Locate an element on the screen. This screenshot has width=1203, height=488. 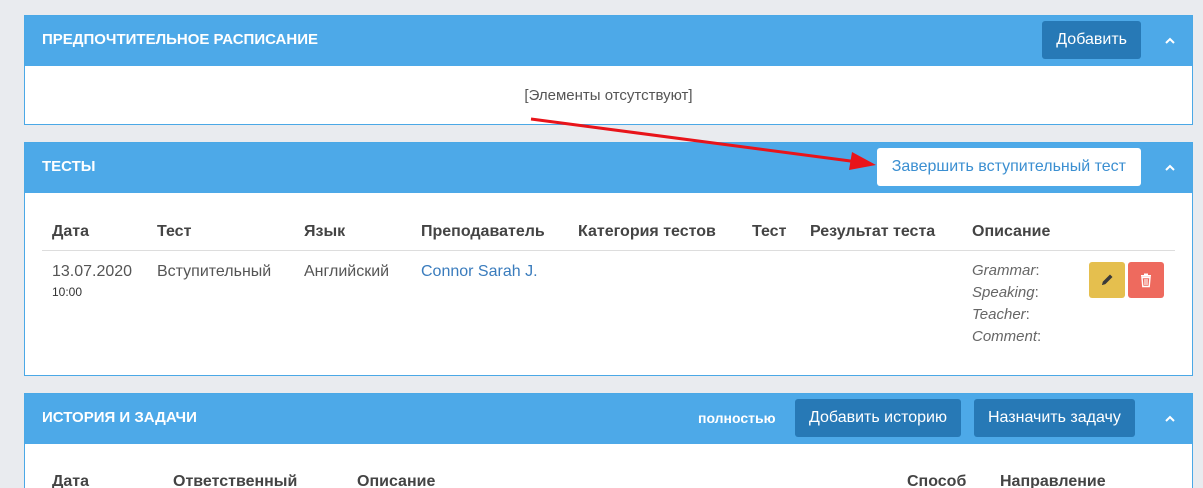
panel-header: ПРЕДПОЧТИТЕЛЬНОЕ РАСПИСАНИЕ Добавить is located at coordinates (608, 41).